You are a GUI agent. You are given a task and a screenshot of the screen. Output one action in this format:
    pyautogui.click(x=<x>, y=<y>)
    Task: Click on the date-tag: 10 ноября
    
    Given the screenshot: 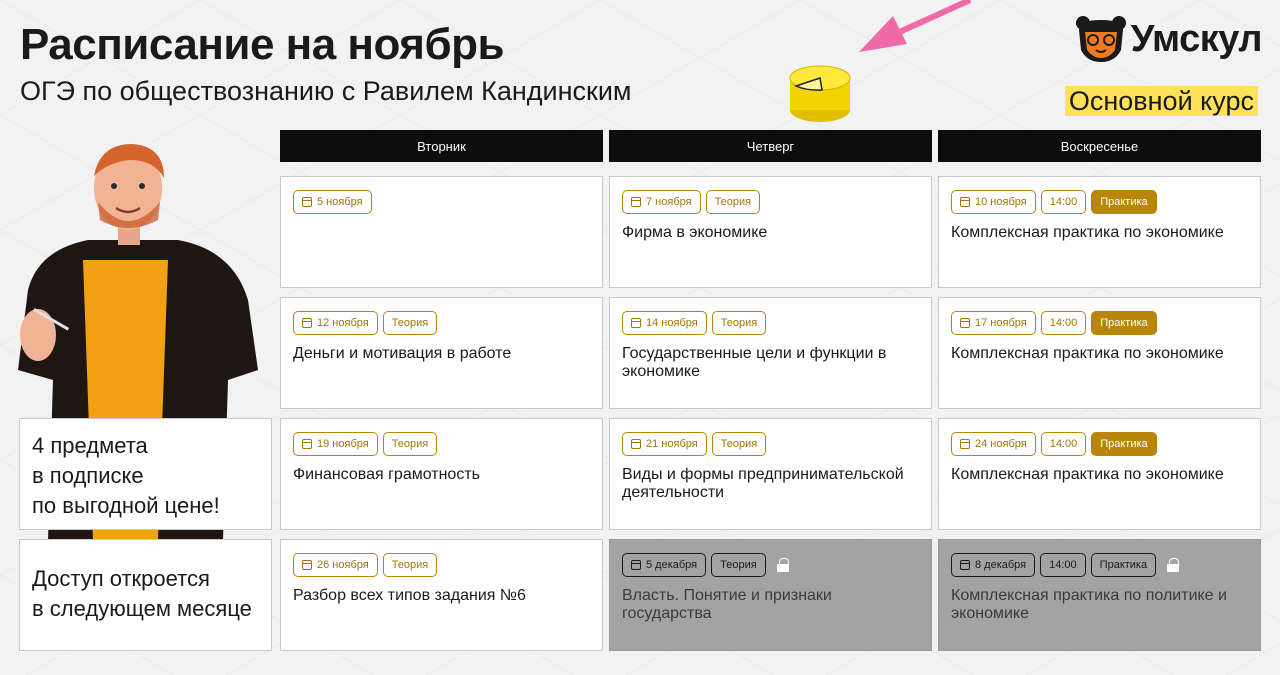 What is the action you would take?
    pyautogui.click(x=993, y=202)
    